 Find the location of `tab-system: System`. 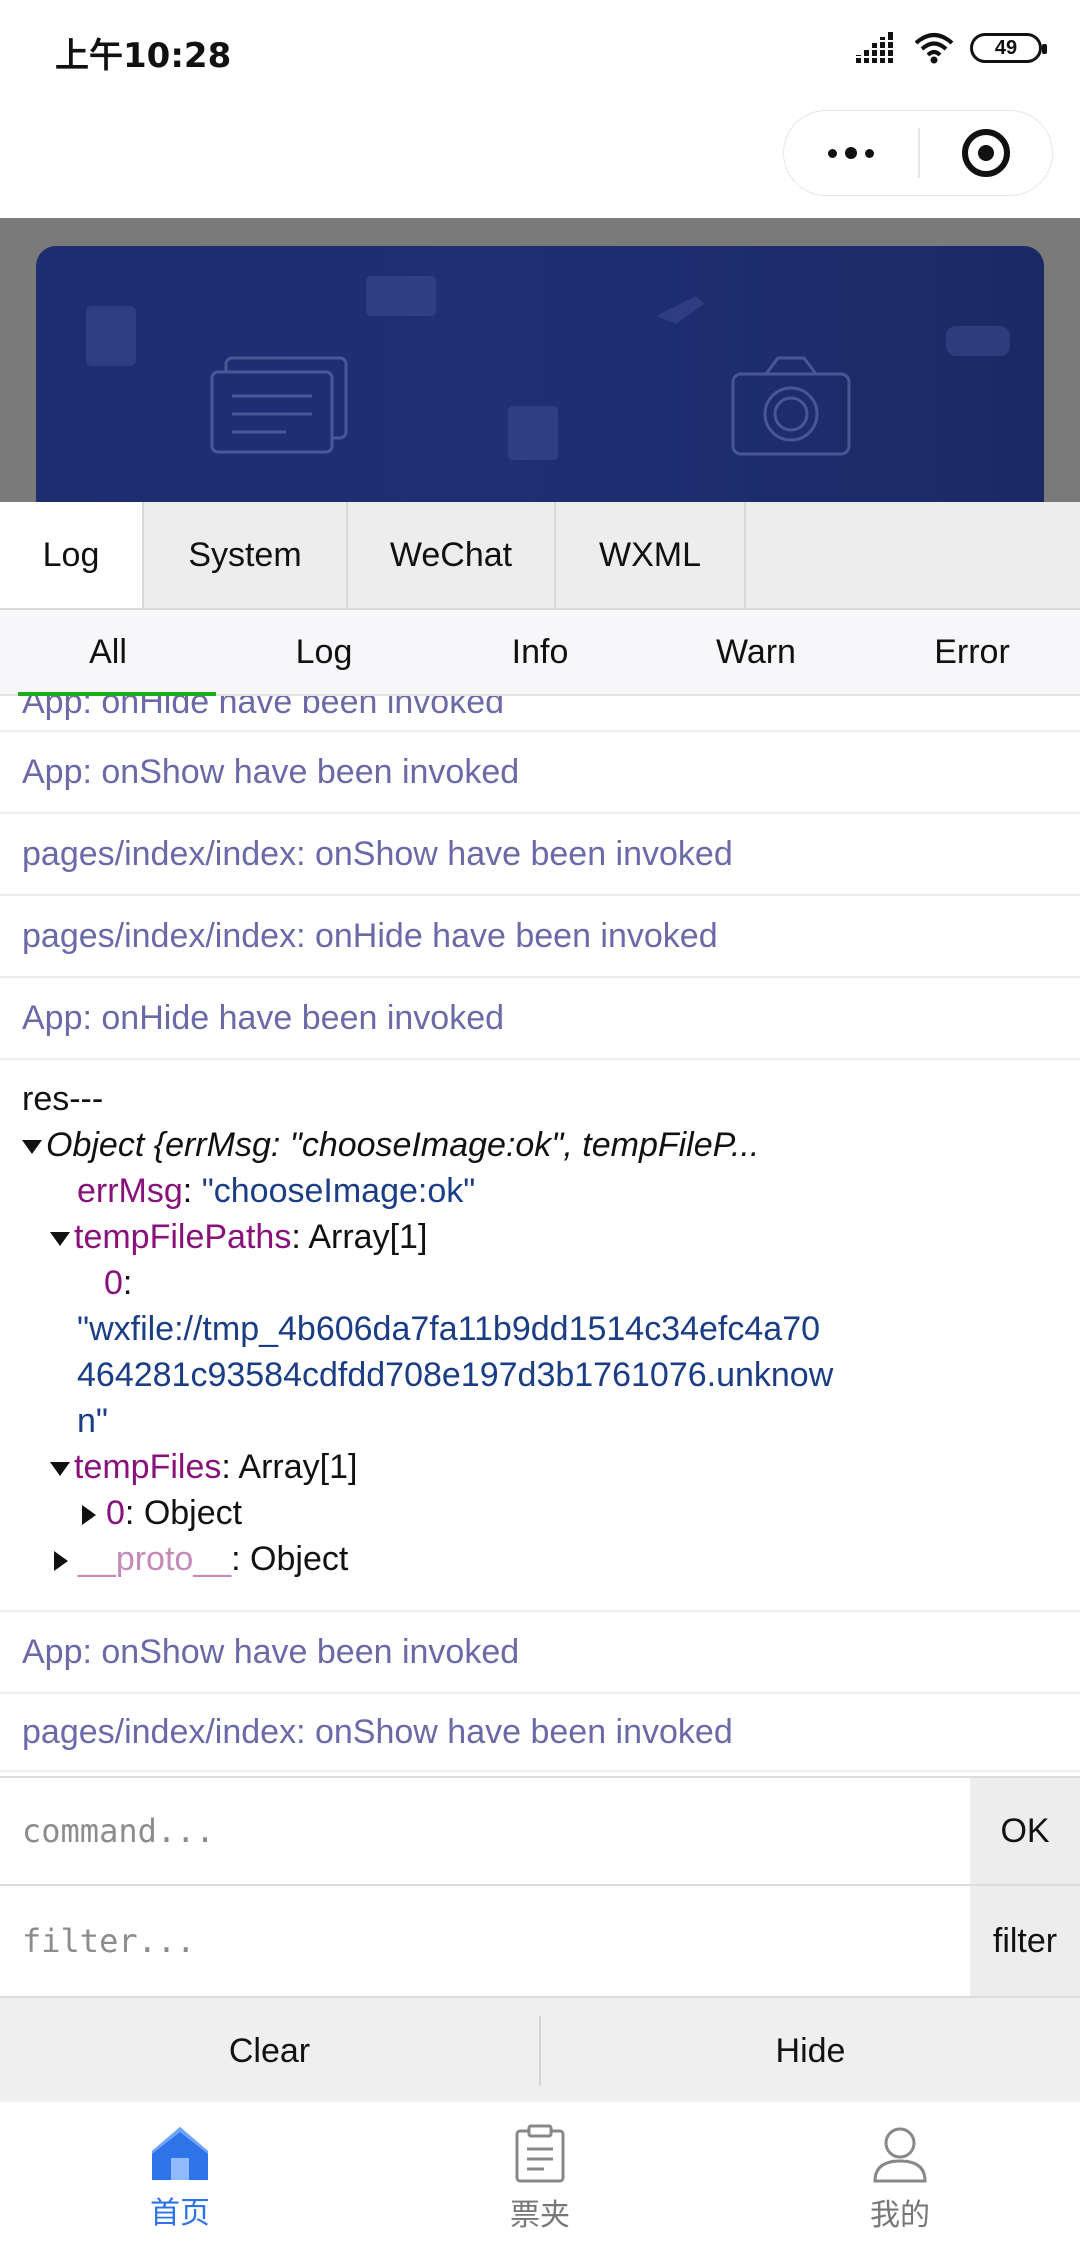

tab-system: System is located at coordinates (246, 555).